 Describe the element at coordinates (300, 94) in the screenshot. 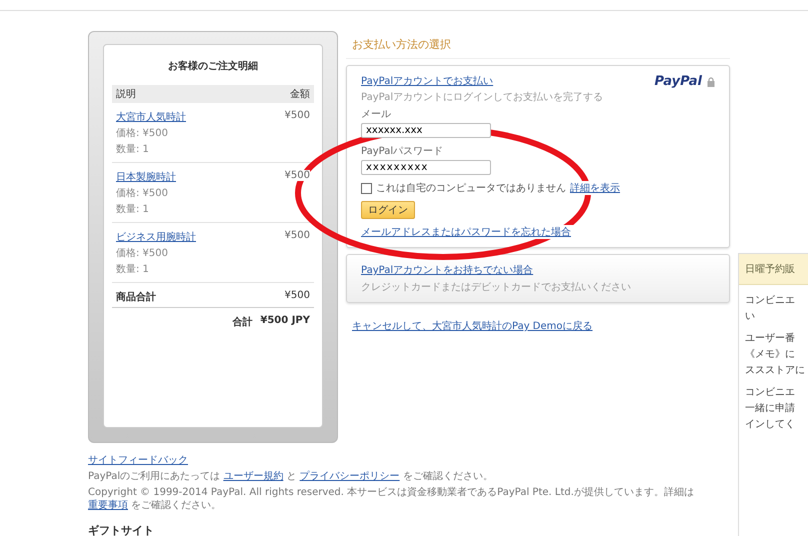

I see `column-header: 金額` at that location.